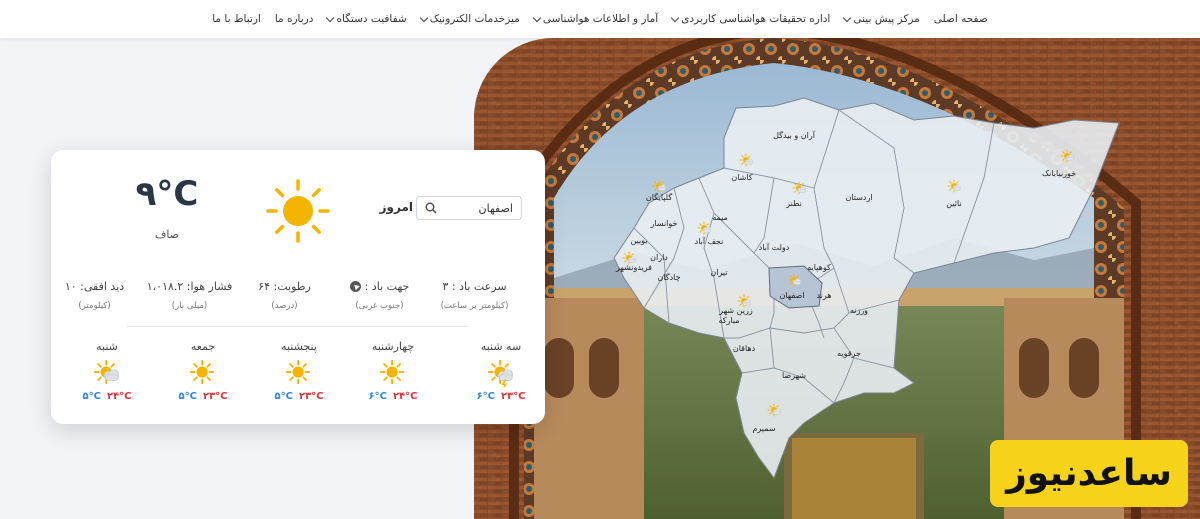 This screenshot has height=519, width=1200. I want to click on stat-unit: (درصد), so click(284, 306).